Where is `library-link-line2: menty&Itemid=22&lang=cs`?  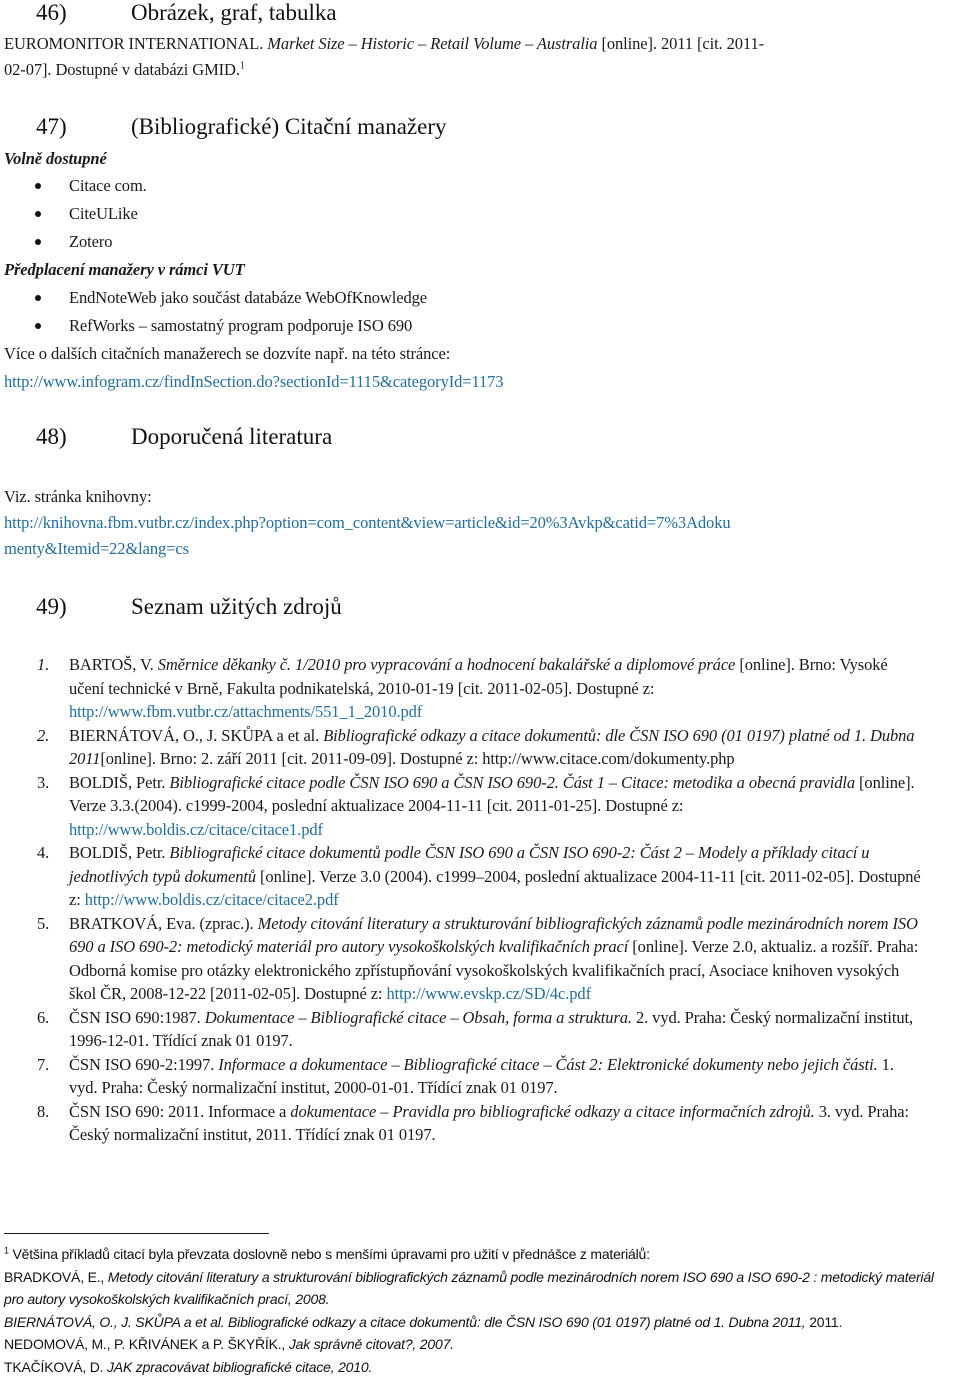
library-link-line2: menty&Itemid=22&lang=cs is located at coordinates (96, 548).